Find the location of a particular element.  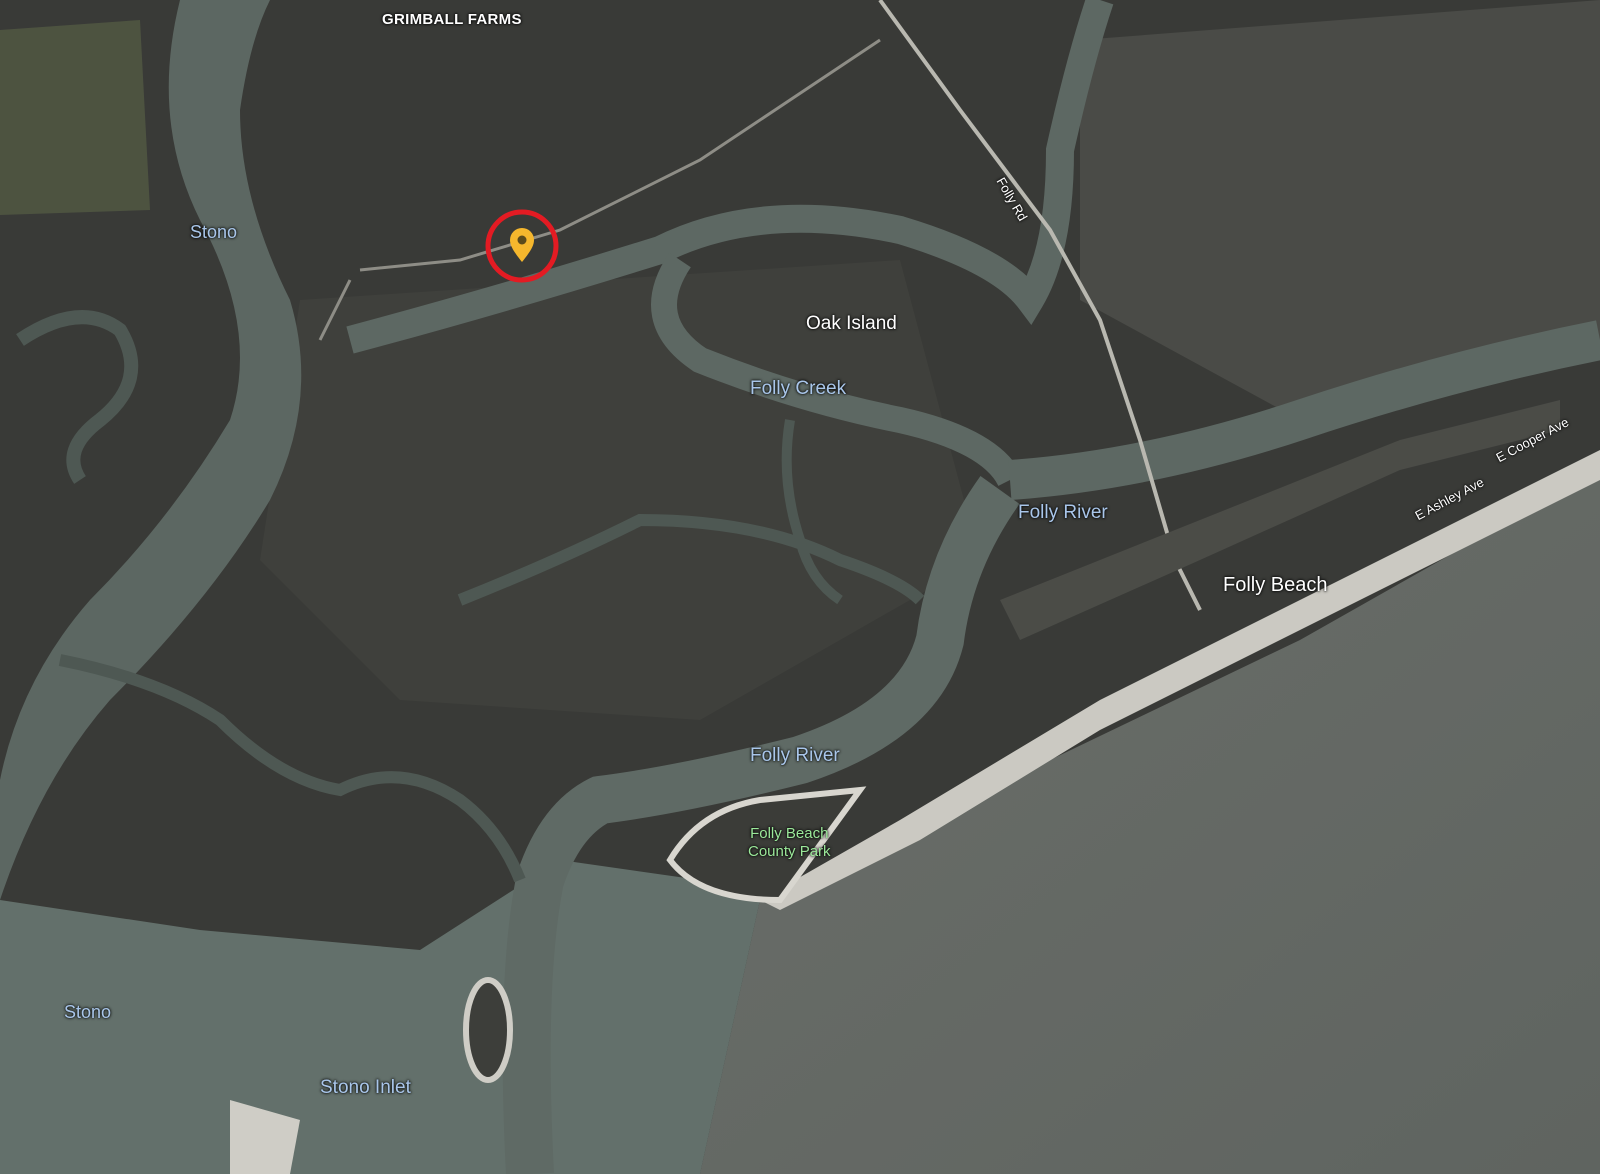

pin-dot is located at coordinates (522, 240).